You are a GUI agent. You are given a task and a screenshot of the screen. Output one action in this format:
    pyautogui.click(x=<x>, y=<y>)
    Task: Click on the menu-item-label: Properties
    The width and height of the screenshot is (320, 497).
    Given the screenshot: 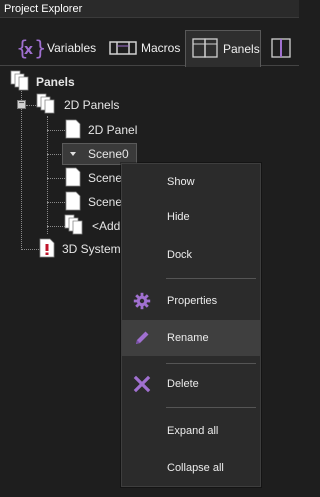 What is the action you would take?
    pyautogui.click(x=192, y=301)
    